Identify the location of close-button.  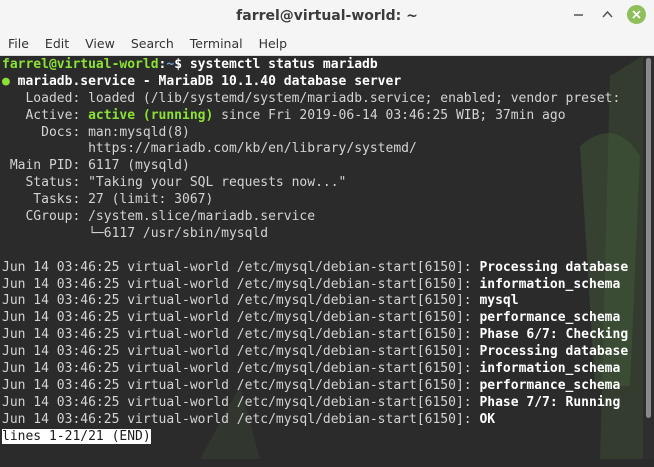
(636, 14).